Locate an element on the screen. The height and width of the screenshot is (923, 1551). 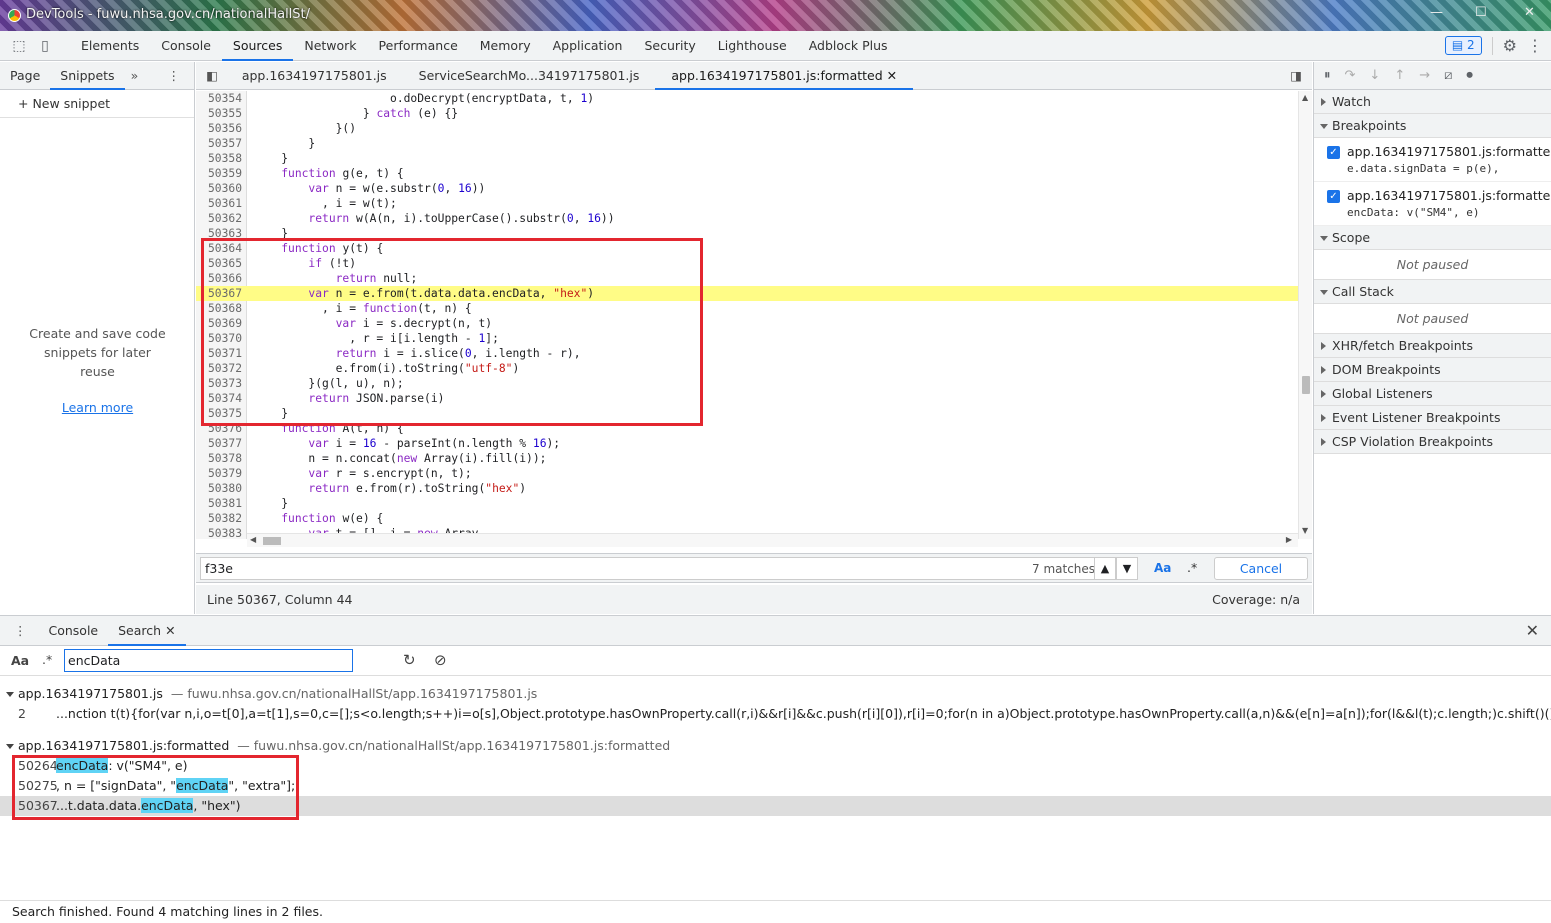
line-number: 50369 is located at coordinates (219, 323).